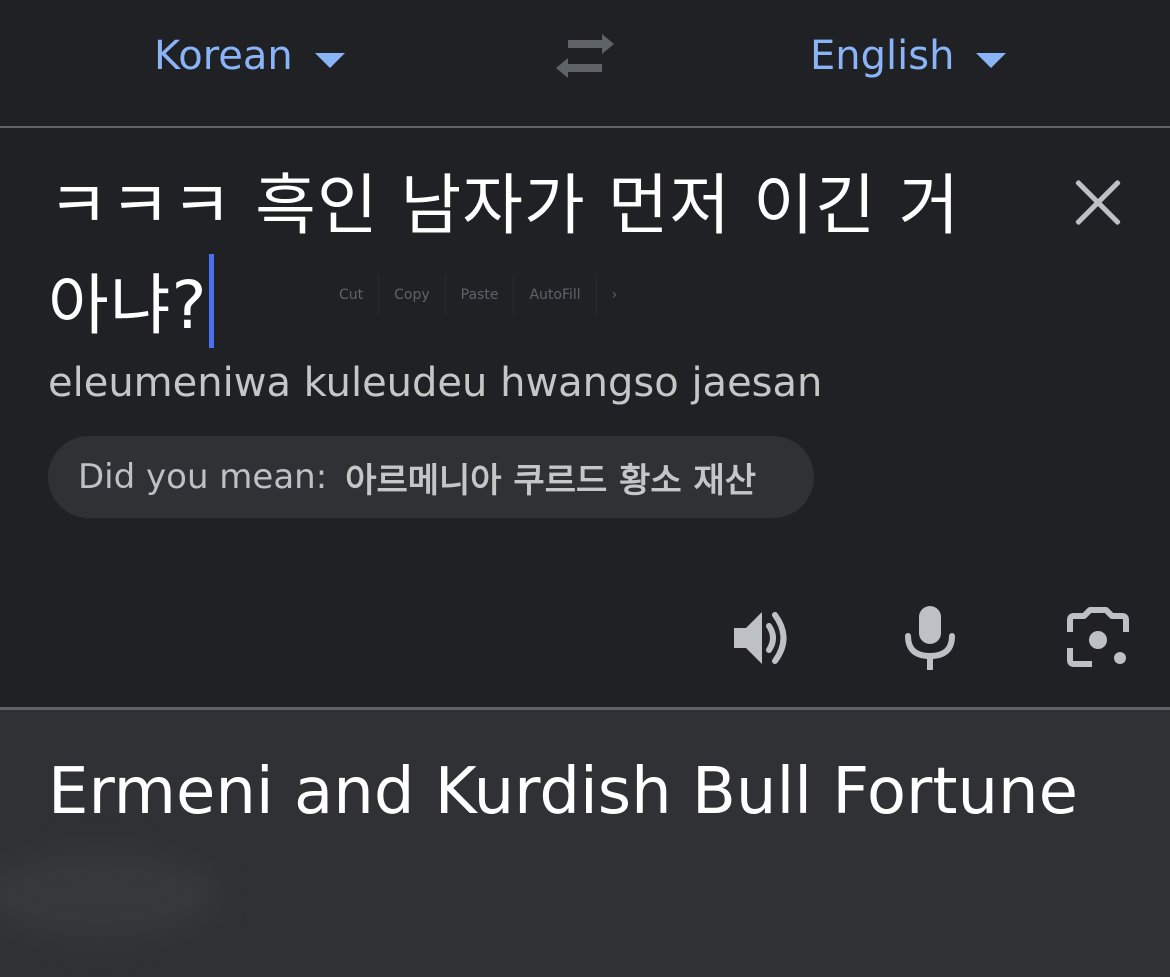 The height and width of the screenshot is (977, 1170). What do you see at coordinates (504, 205) in the screenshot?
I see `source-text-line-1: ㅋㅋㅋ 흑인 남자가 먼저 이긴 거` at bounding box center [504, 205].